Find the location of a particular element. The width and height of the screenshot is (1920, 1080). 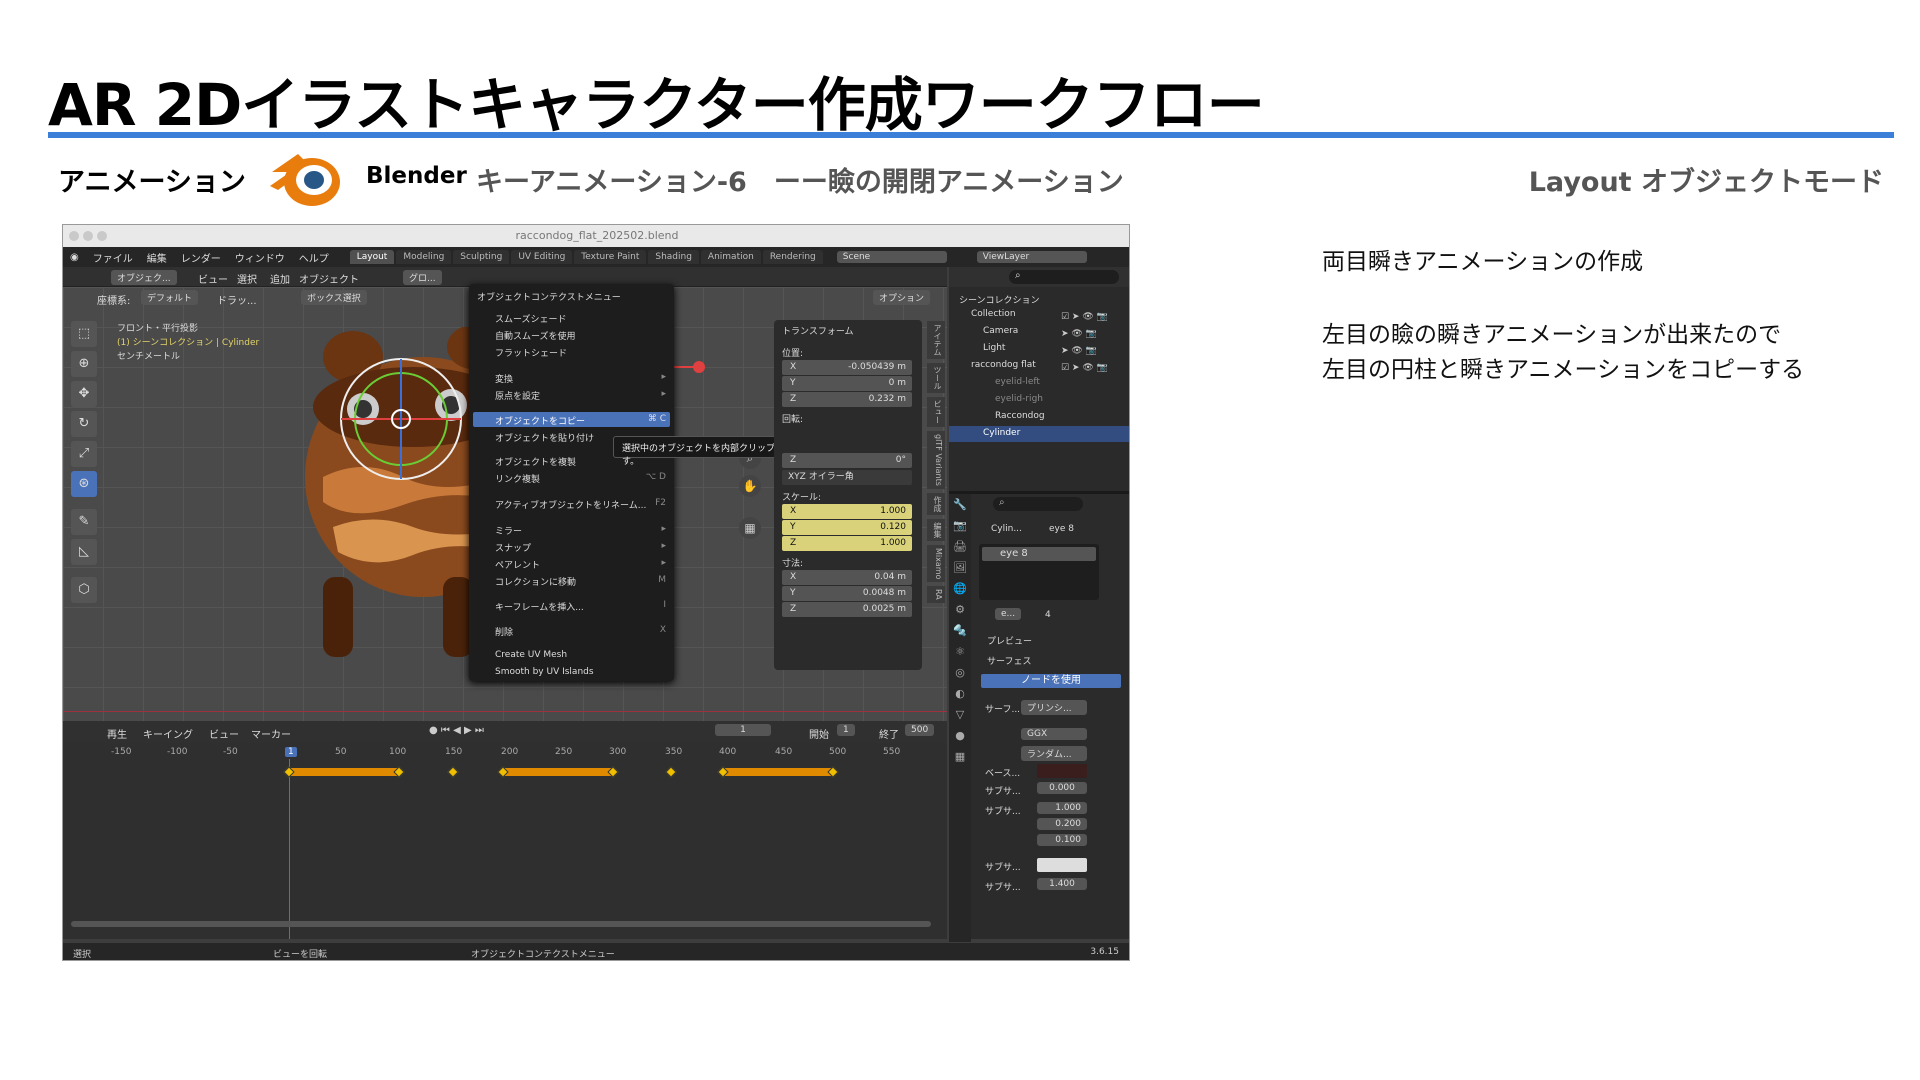

menu-item-smooth-uv: Smooth by UV Islands is located at coordinates (544, 672).